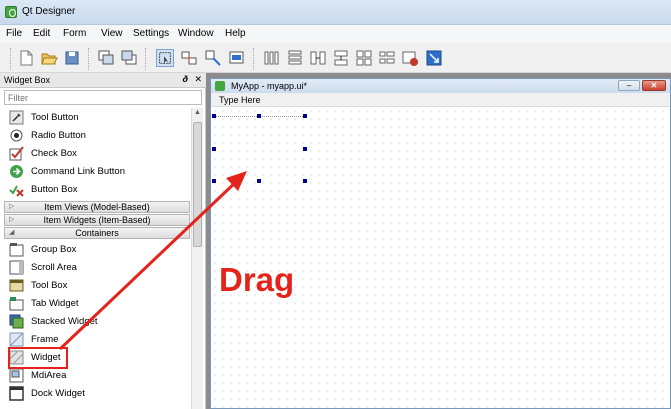 This screenshot has width=671, height=409. What do you see at coordinates (54, 249) in the screenshot?
I see `list-item-label: Group Box` at bounding box center [54, 249].